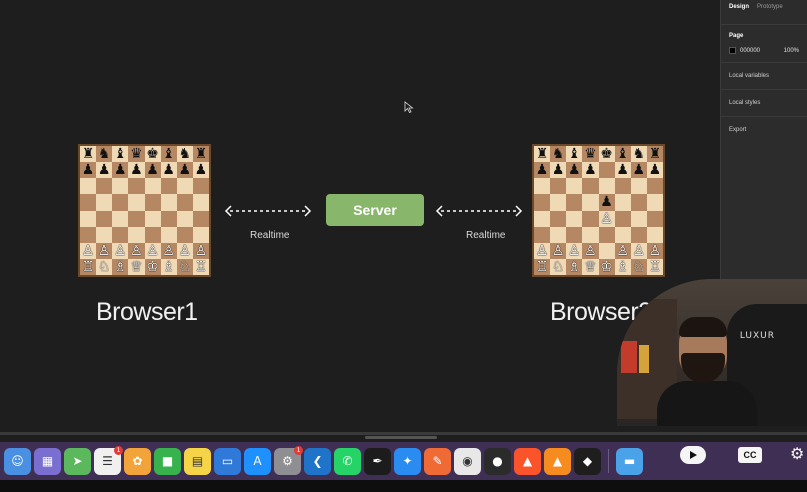  I want to click on color-swatch, so click(732, 50).